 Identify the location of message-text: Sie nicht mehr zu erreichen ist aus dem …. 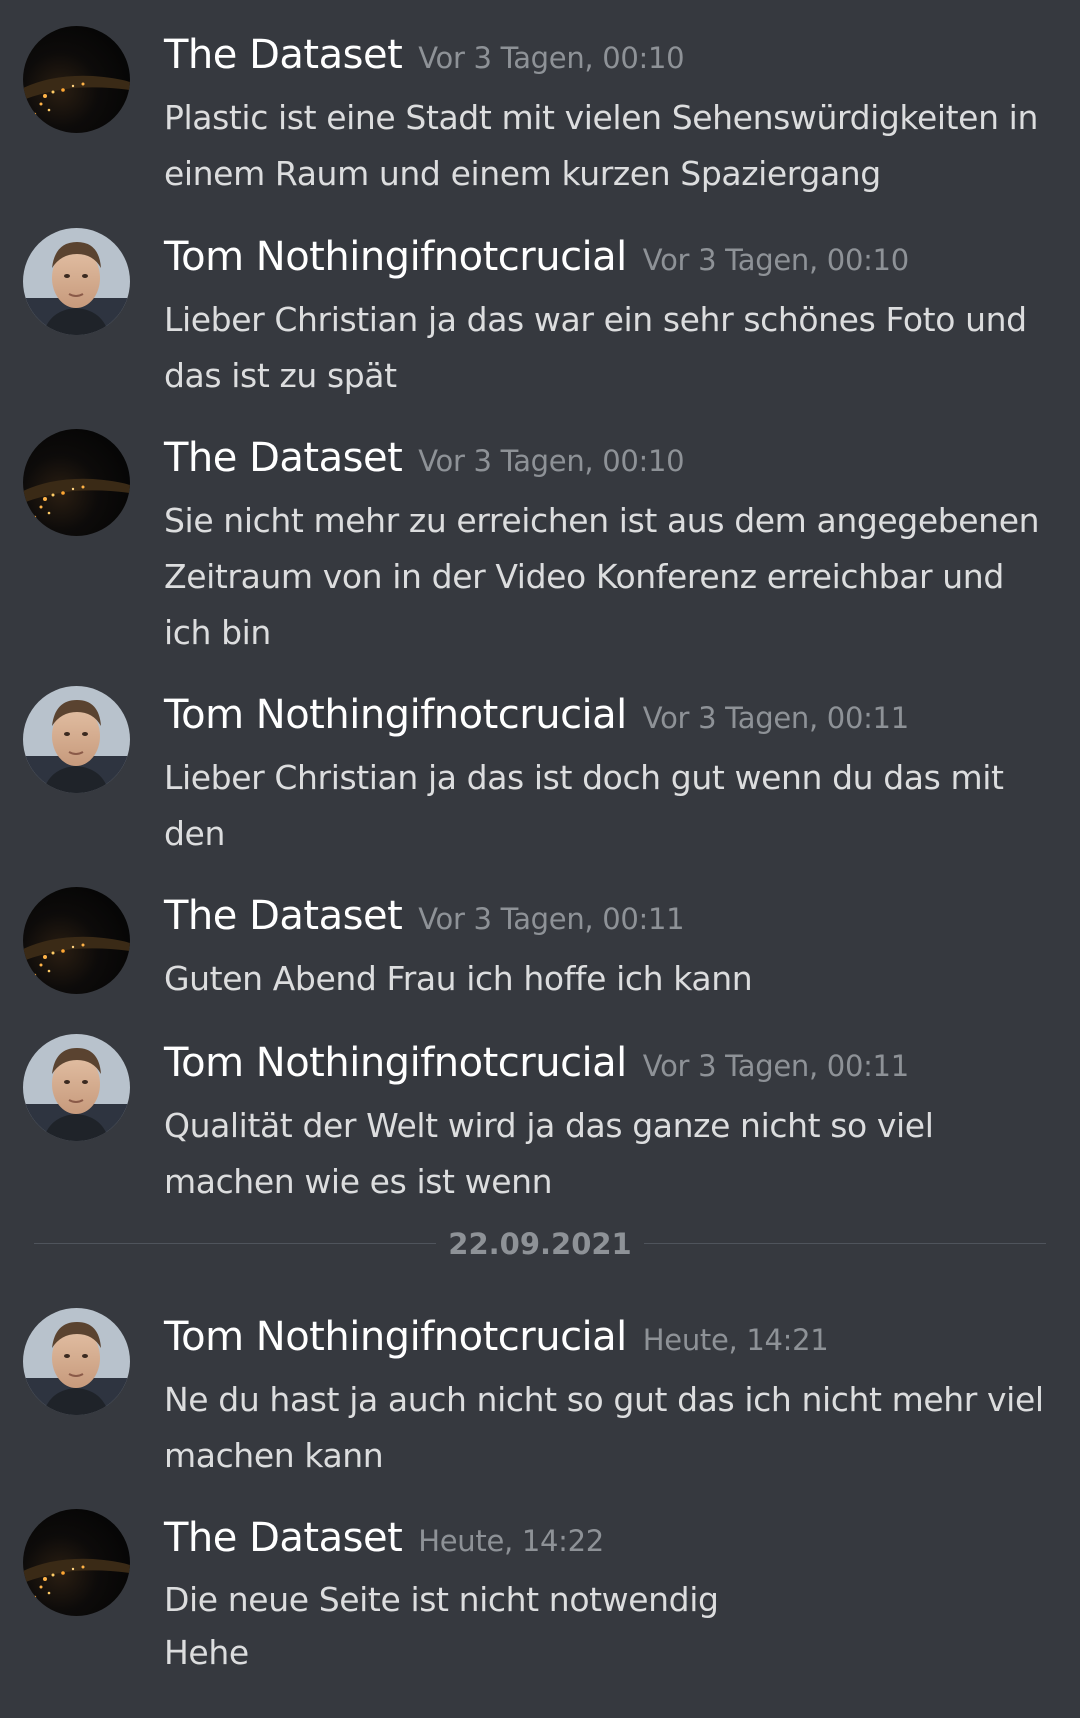
(602, 576).